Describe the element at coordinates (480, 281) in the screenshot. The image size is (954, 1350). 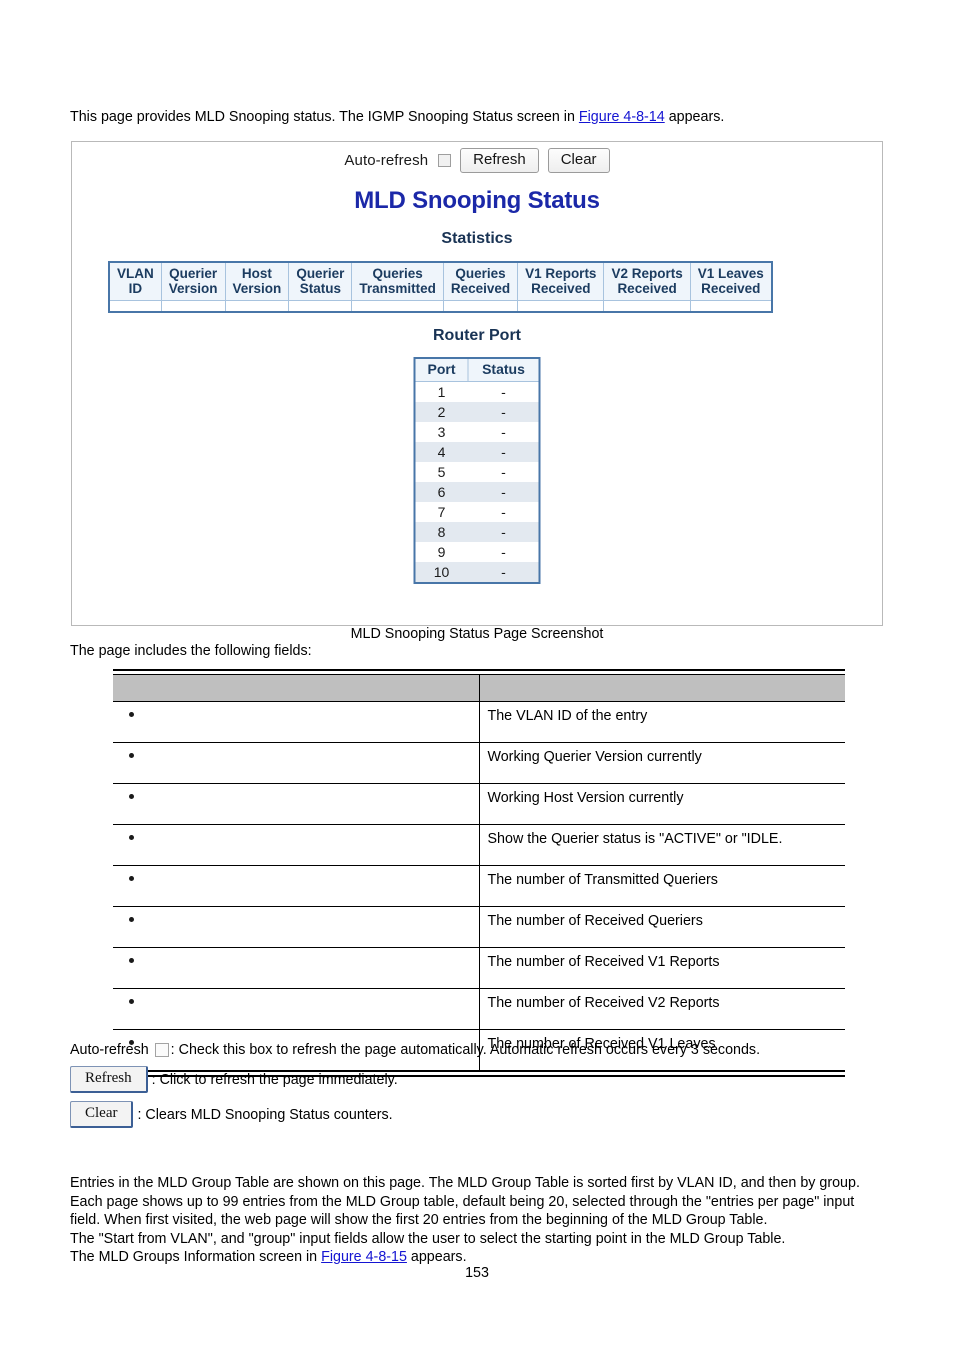
I see `stat-col-queries-received: Queries Received` at that location.